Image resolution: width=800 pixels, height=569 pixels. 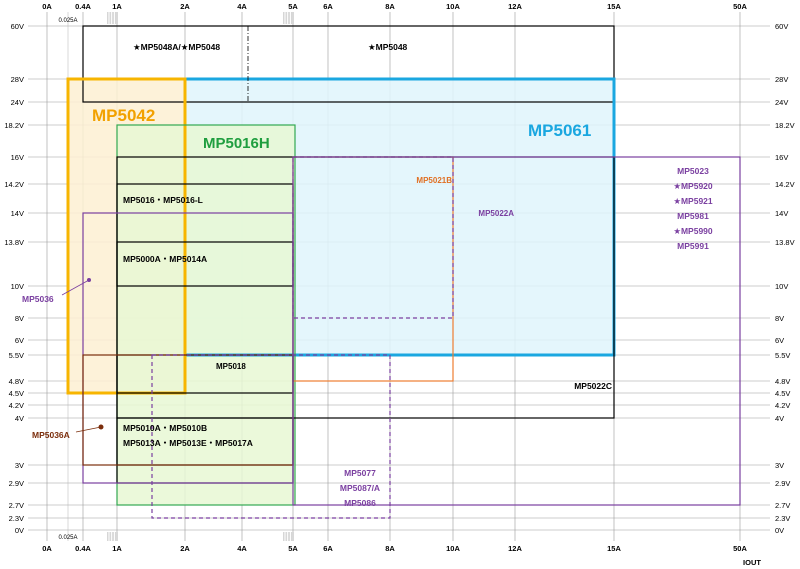 What do you see at coordinates (165, 428) in the screenshot?
I see `region-label: MP5010A・MP5010B` at bounding box center [165, 428].